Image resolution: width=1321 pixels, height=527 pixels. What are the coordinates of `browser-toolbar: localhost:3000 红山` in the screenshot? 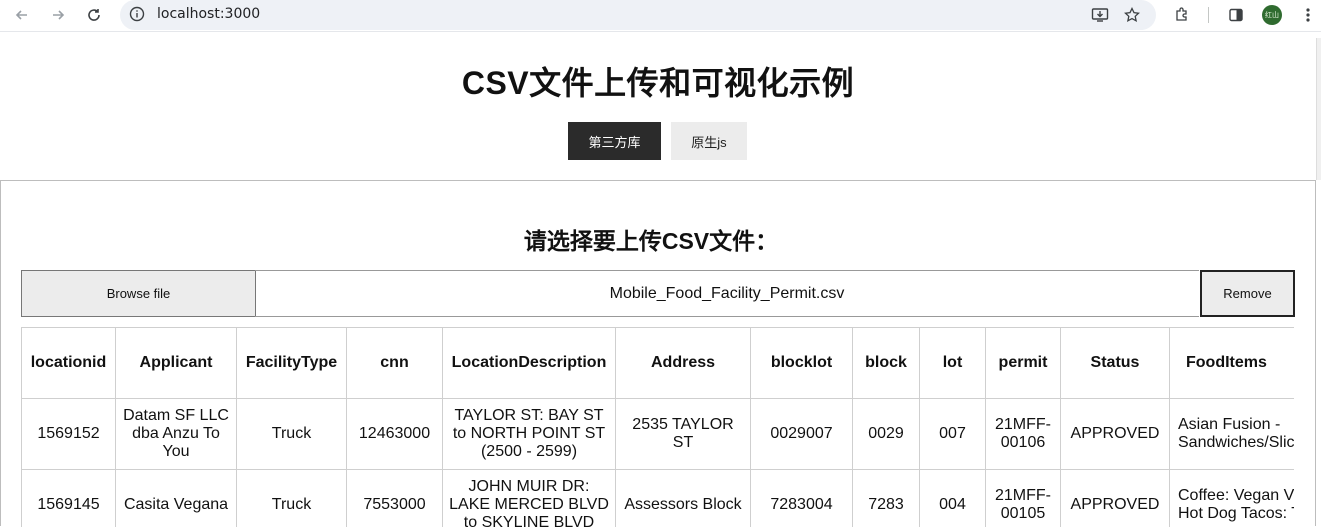 It's located at (660, 16).